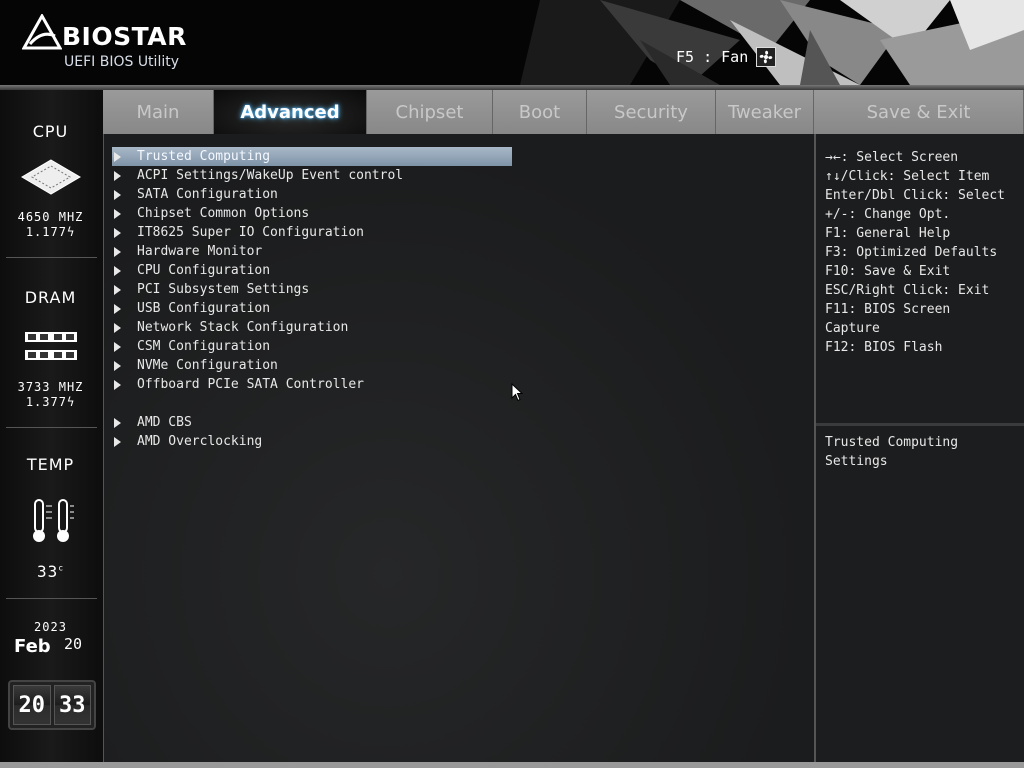 This screenshot has width=1024, height=768. Describe the element at coordinates (204, 346) in the screenshot. I see `menu-item-label: CSM Configuration` at that location.